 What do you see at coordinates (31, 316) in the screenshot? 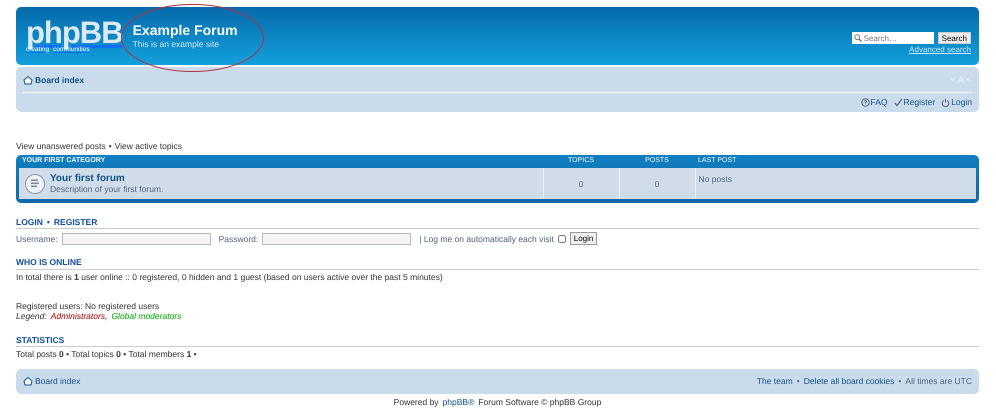
I see `legend-label: Legend:` at bounding box center [31, 316].